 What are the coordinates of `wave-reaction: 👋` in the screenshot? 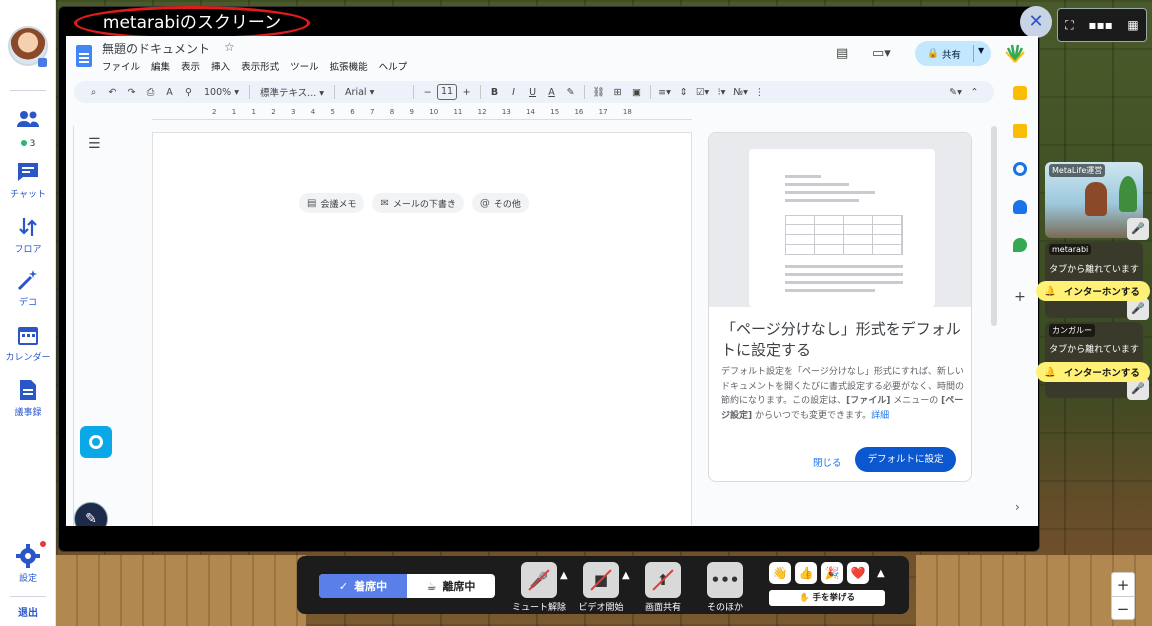 It's located at (780, 573).